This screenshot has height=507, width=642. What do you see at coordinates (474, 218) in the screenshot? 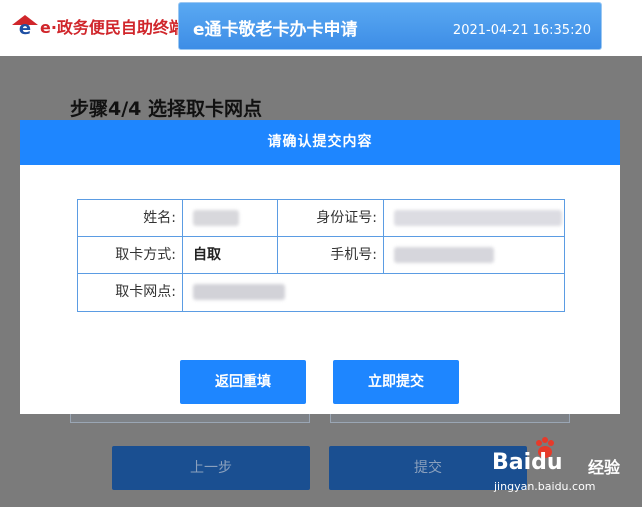
I see `id-number-value` at bounding box center [474, 218].